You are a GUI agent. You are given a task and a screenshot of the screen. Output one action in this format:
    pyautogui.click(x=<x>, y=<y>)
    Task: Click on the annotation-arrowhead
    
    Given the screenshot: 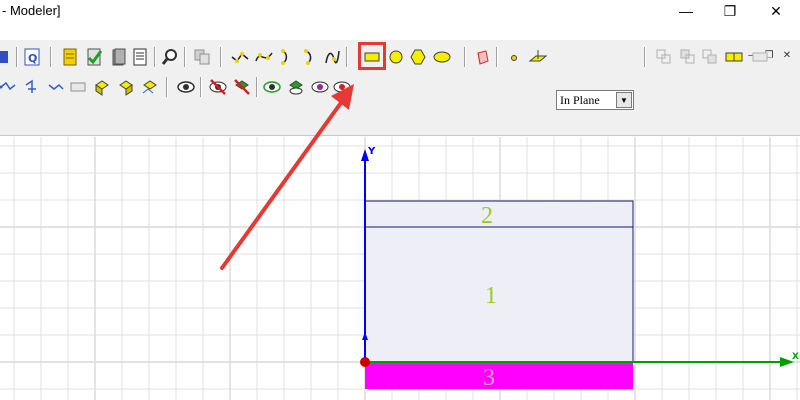 What is the action you would take?
    pyautogui.click(x=342, y=97)
    